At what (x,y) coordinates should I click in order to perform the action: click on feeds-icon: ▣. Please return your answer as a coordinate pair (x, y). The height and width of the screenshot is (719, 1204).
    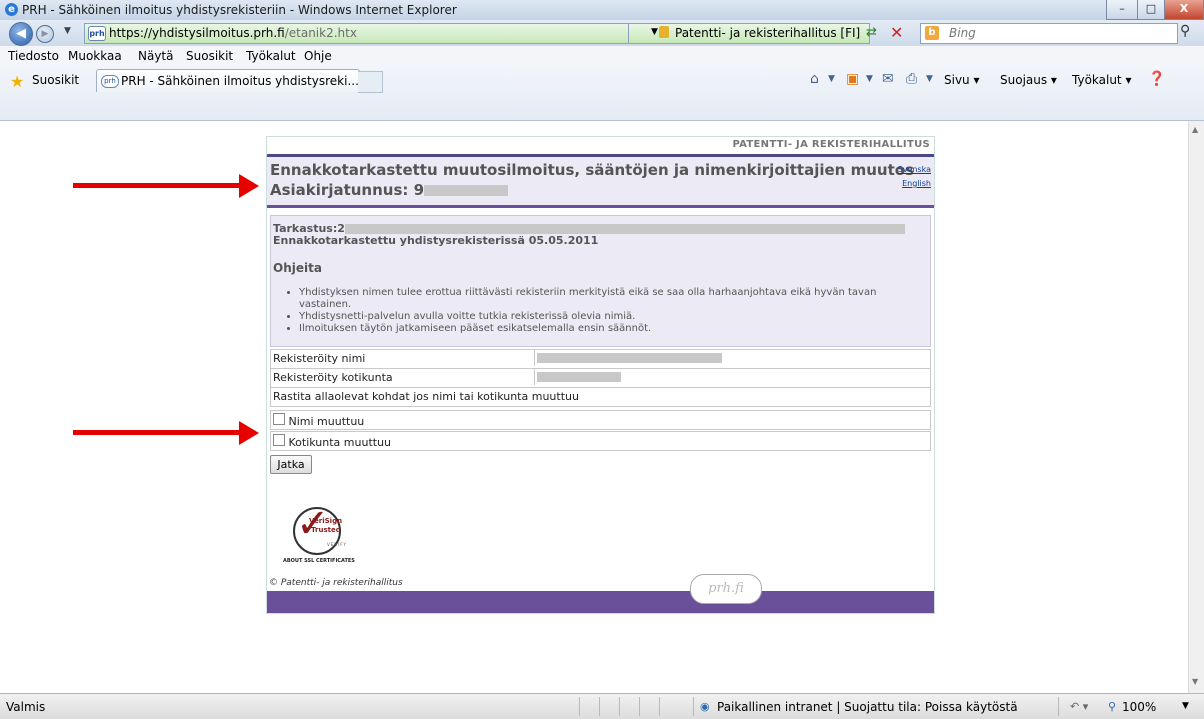
    Looking at the image, I should click on (852, 79).